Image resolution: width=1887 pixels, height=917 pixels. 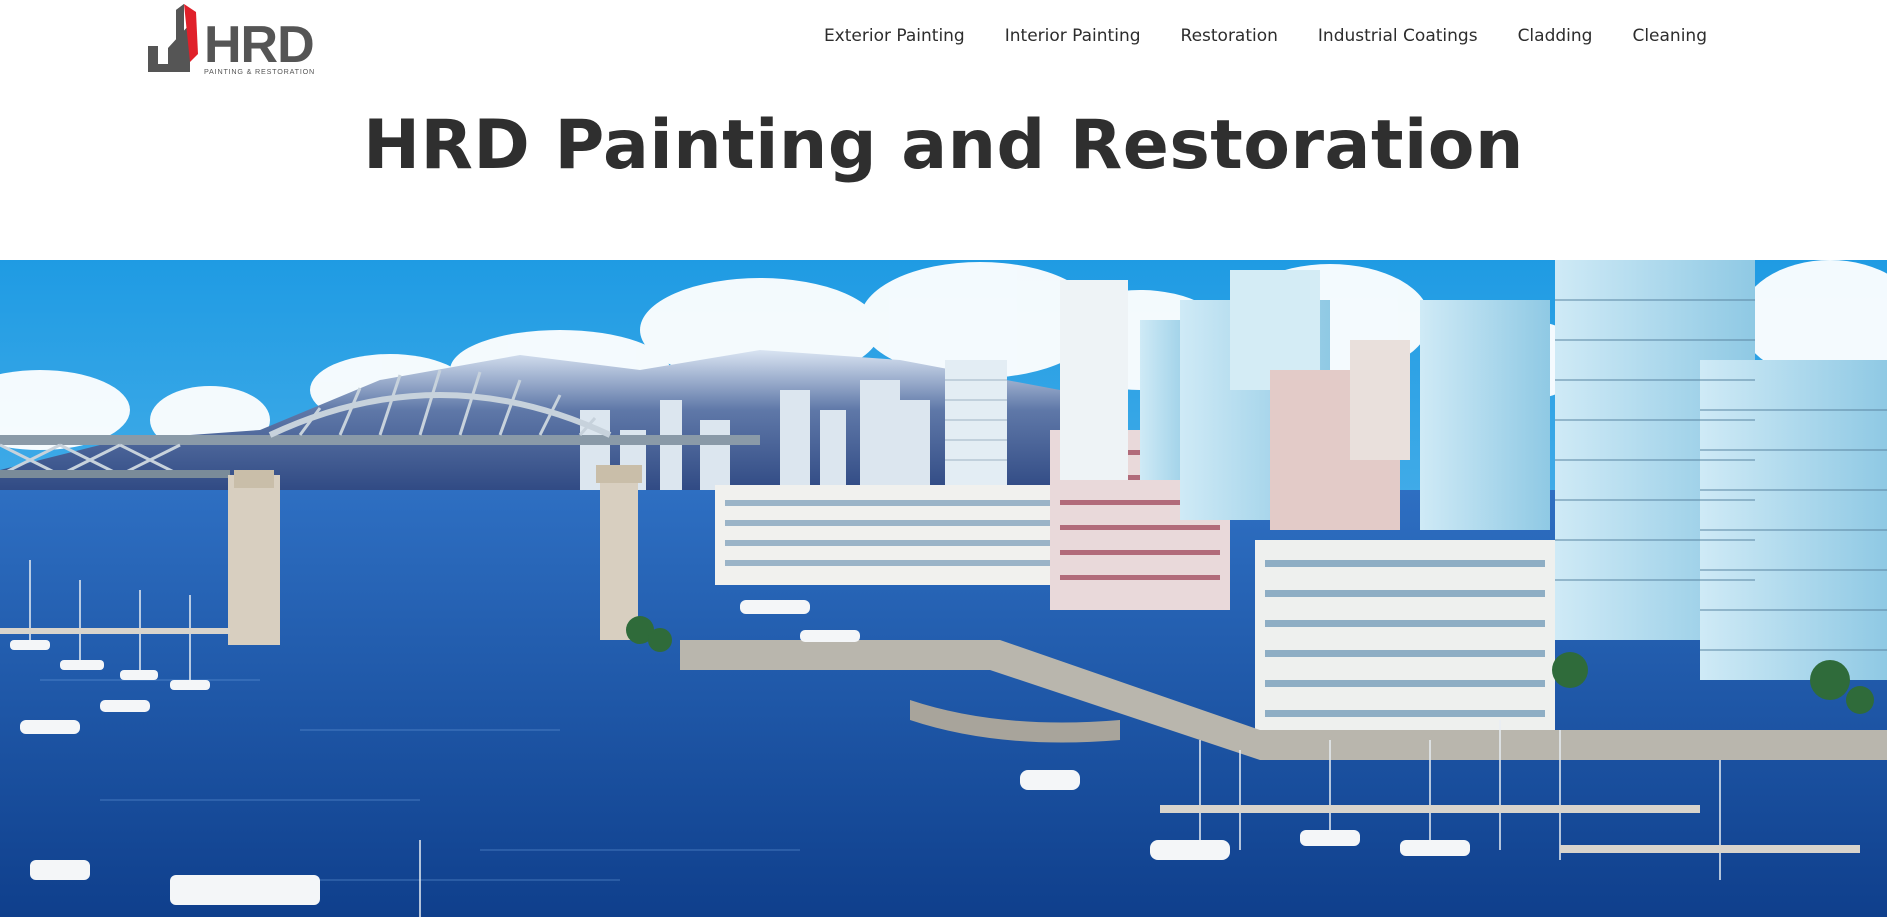 What do you see at coordinates (943, 145) in the screenshot?
I see `page-title: HRD Painting and Restoration` at bounding box center [943, 145].